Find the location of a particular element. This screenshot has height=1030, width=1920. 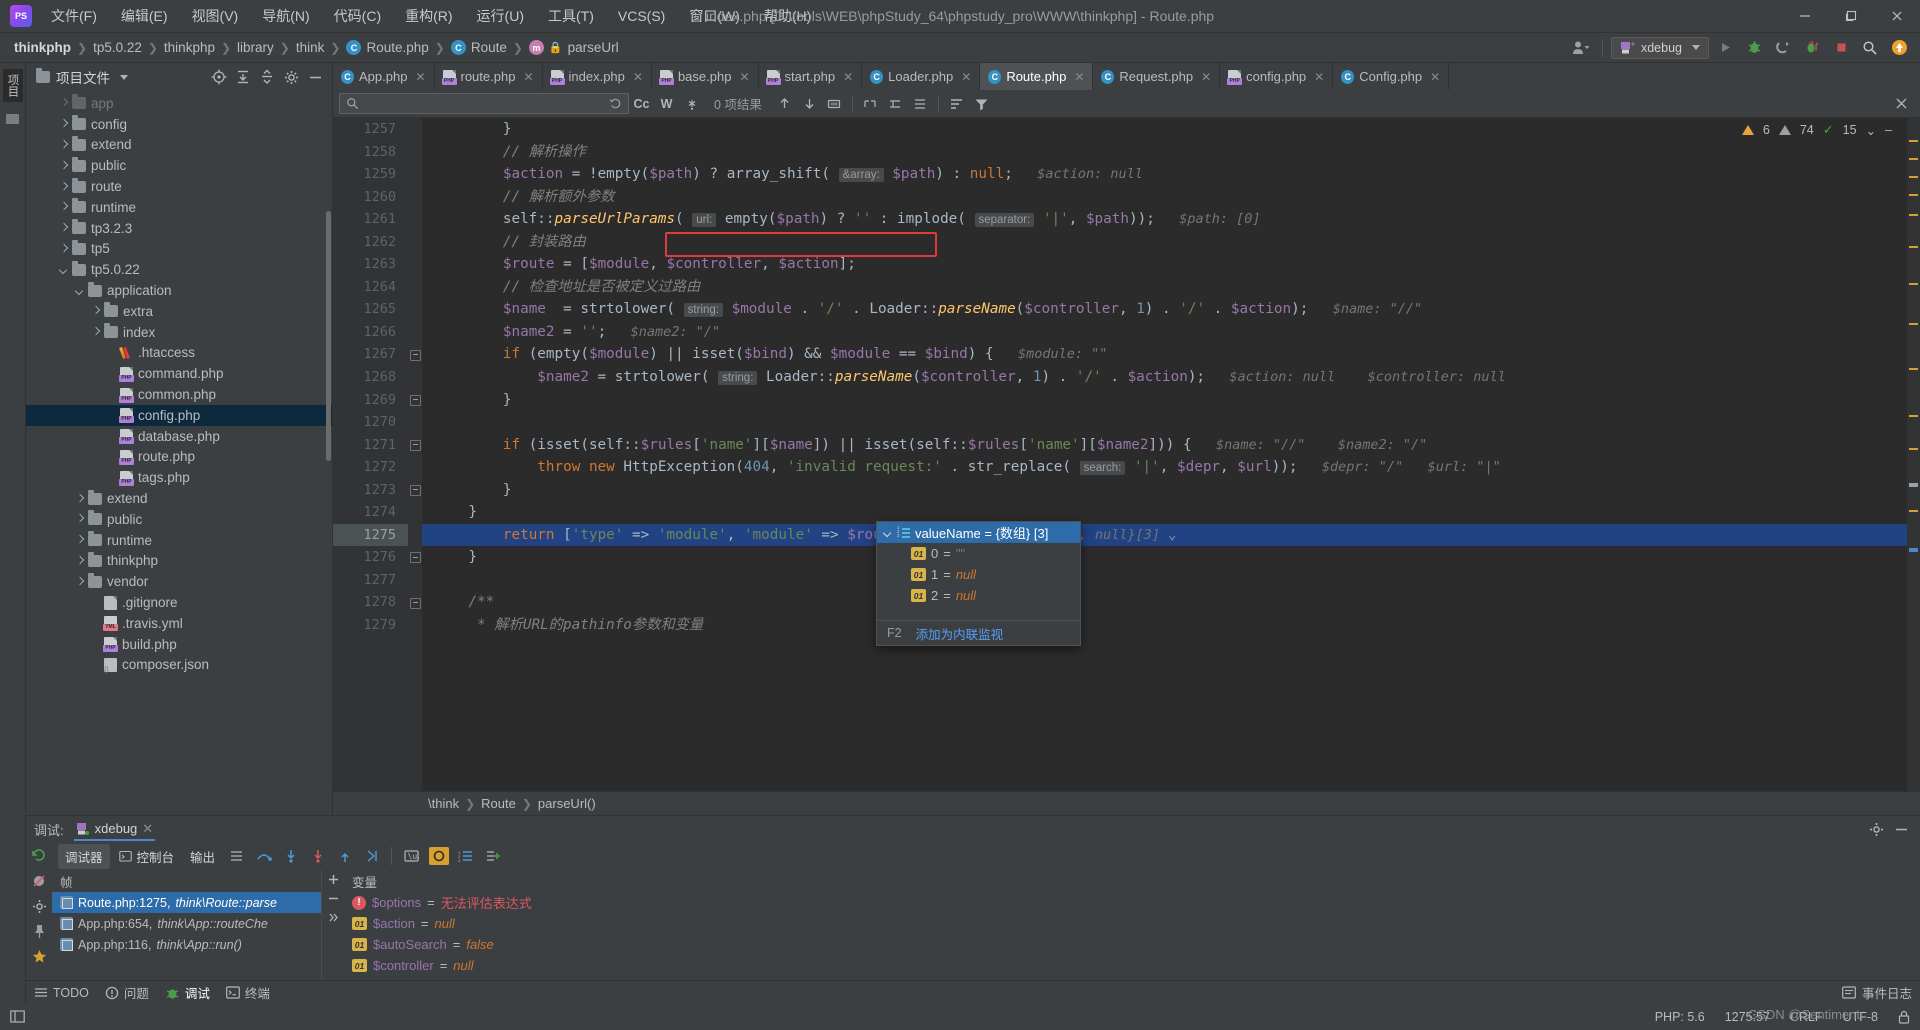

editor-tab-route-php: route.php ✕ is located at coordinates (489, 76).